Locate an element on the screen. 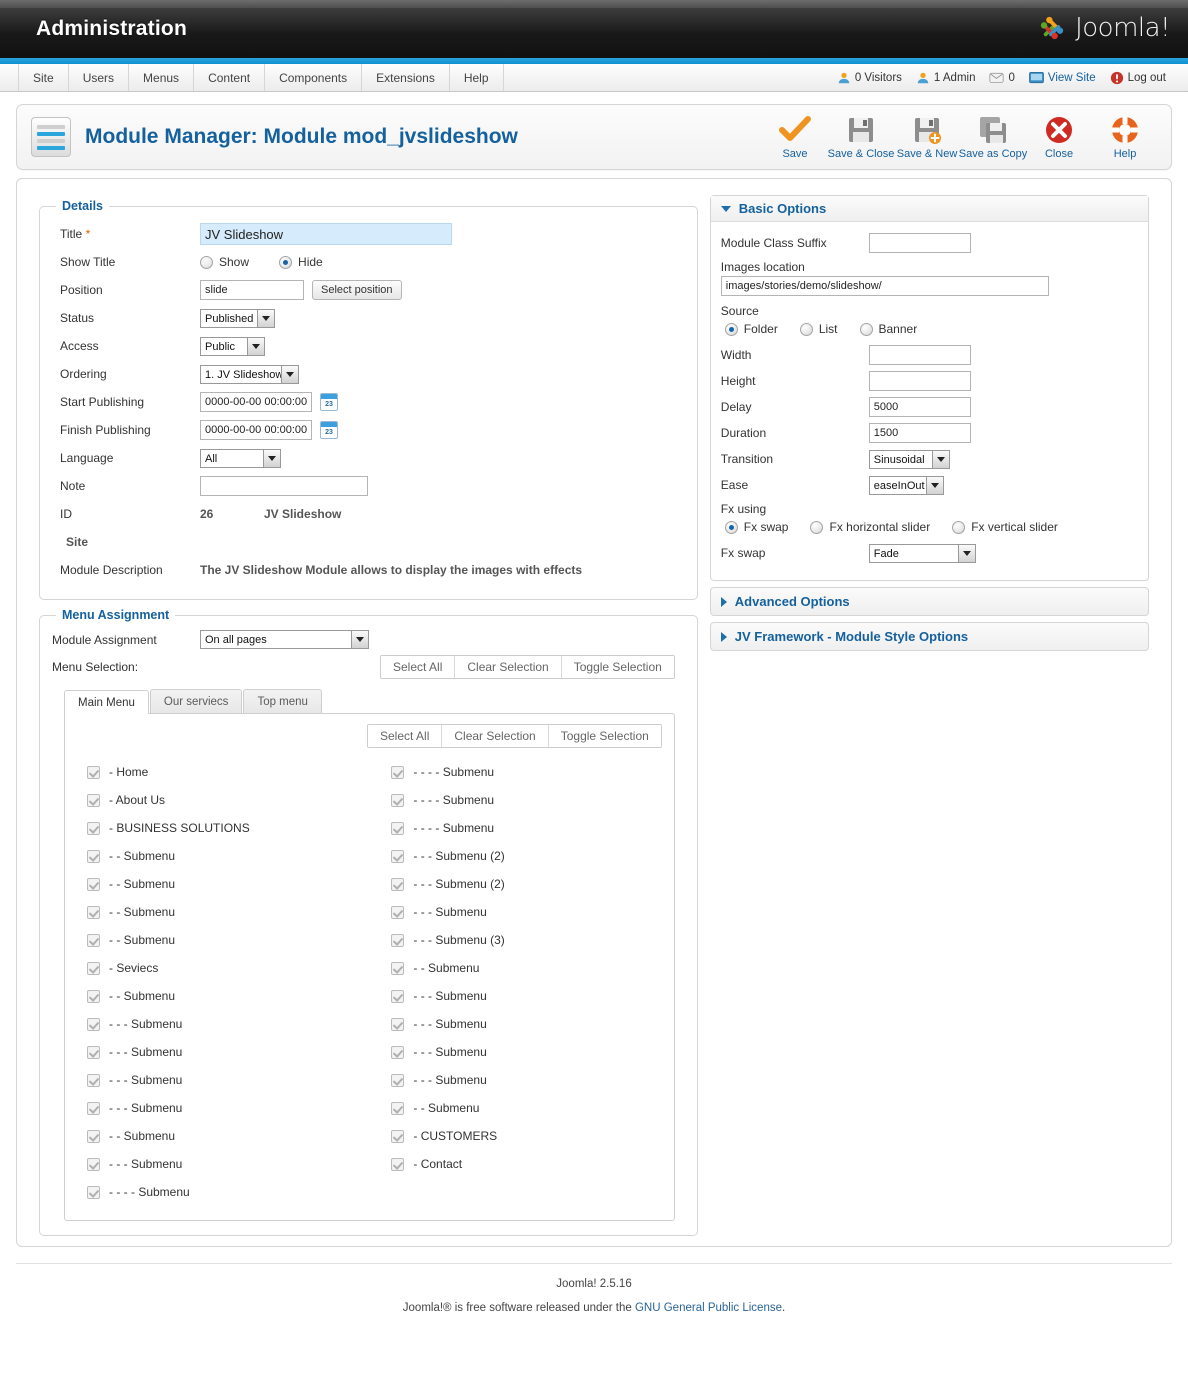 The width and height of the screenshot is (1188, 1377). select-position-button: Select position is located at coordinates (357, 290).